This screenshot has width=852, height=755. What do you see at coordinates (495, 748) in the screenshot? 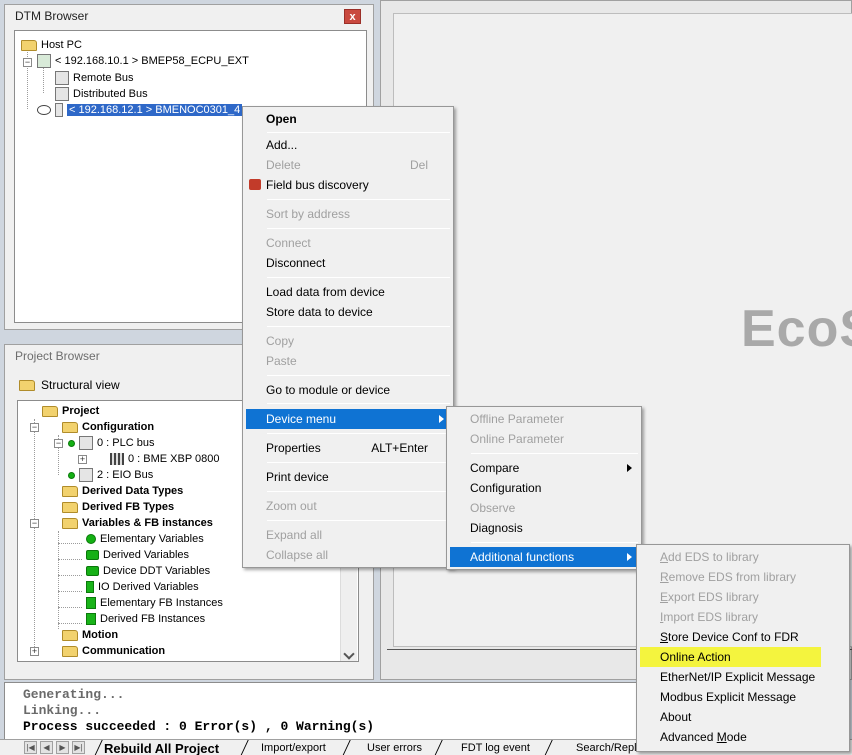
I see `tab-fdt-log-event: FDT log event` at bounding box center [495, 748].